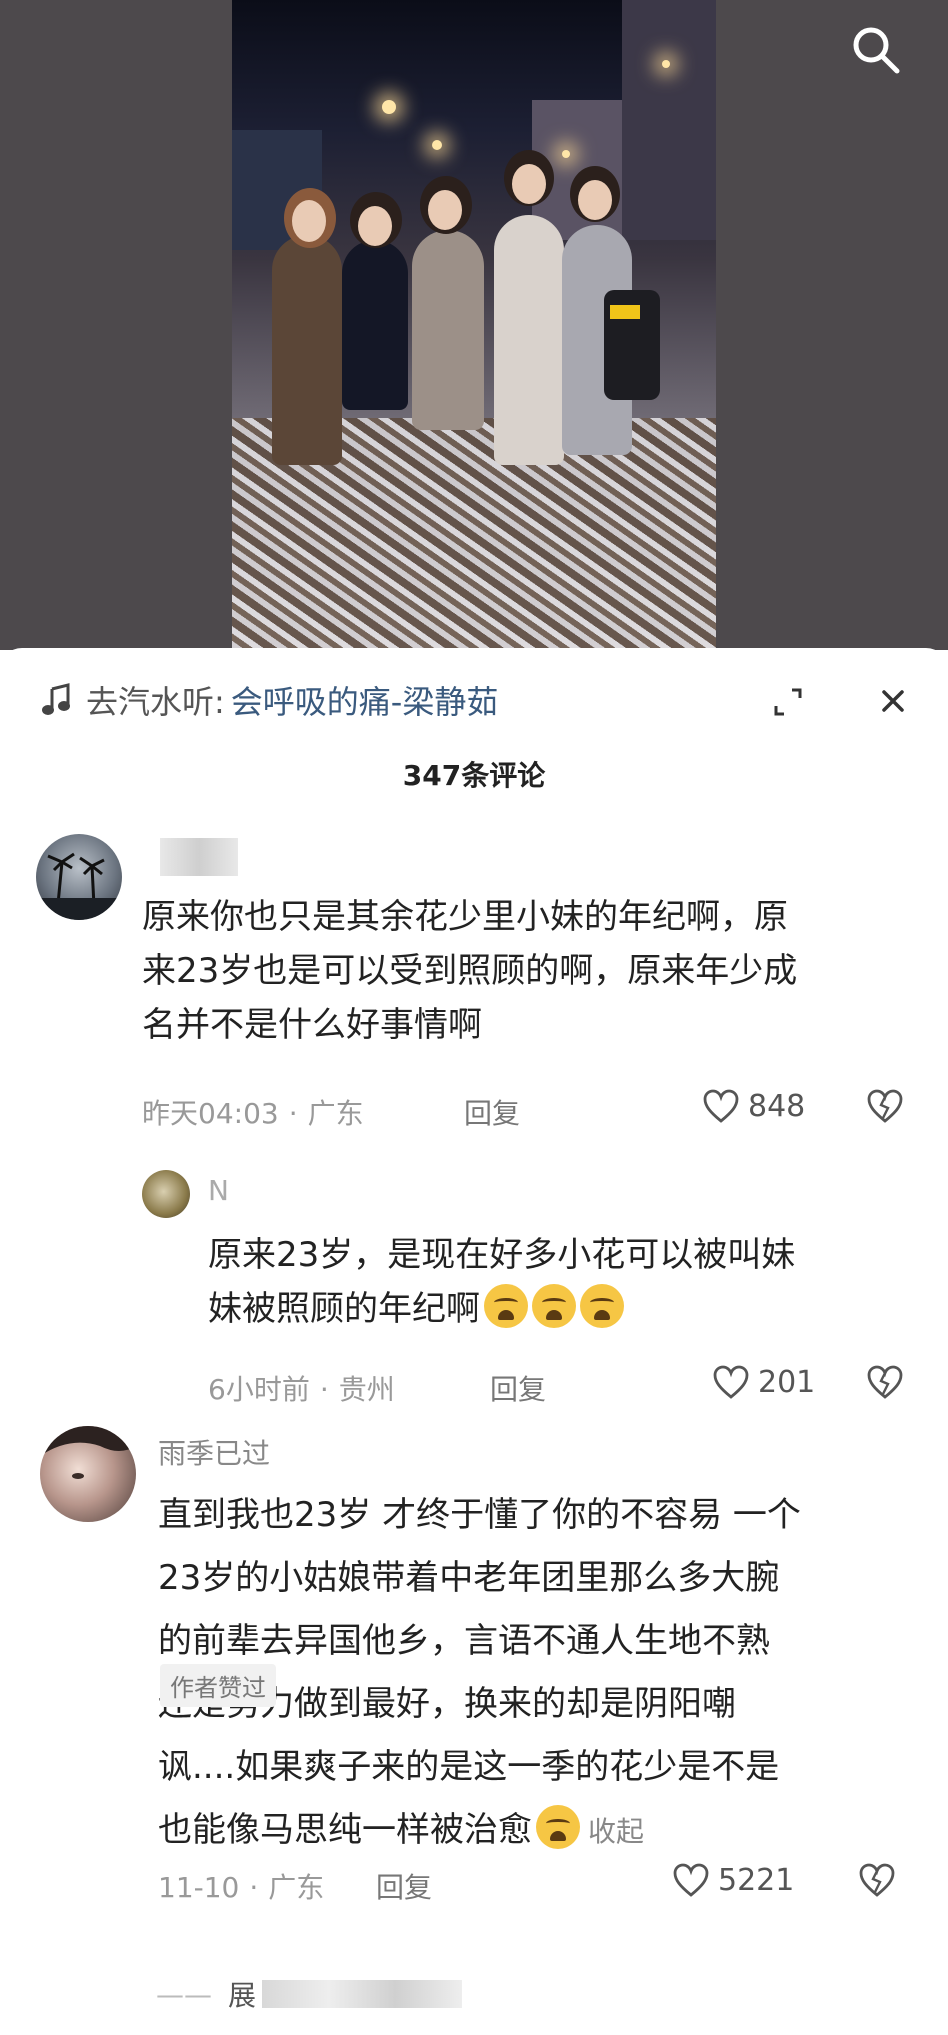 Image resolution: width=948 pixels, height=2035 pixels. What do you see at coordinates (199, 1887) in the screenshot?
I see `comment-time: 11-10` at bounding box center [199, 1887].